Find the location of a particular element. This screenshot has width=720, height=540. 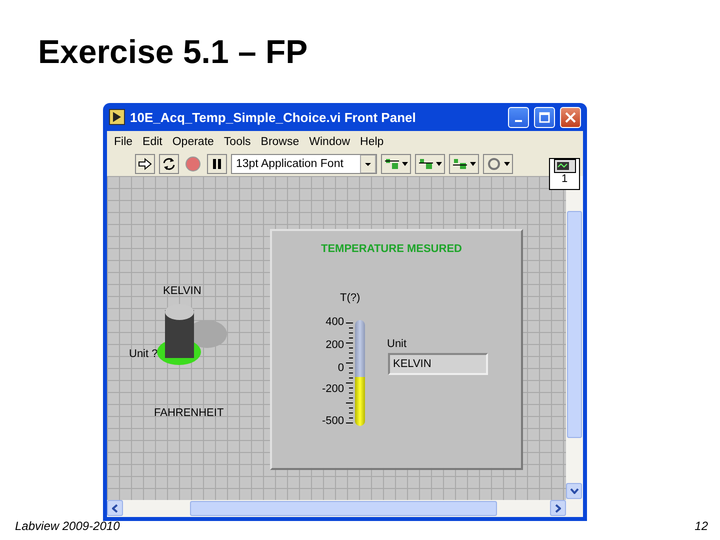

maximize-icon is located at coordinates (544, 117).